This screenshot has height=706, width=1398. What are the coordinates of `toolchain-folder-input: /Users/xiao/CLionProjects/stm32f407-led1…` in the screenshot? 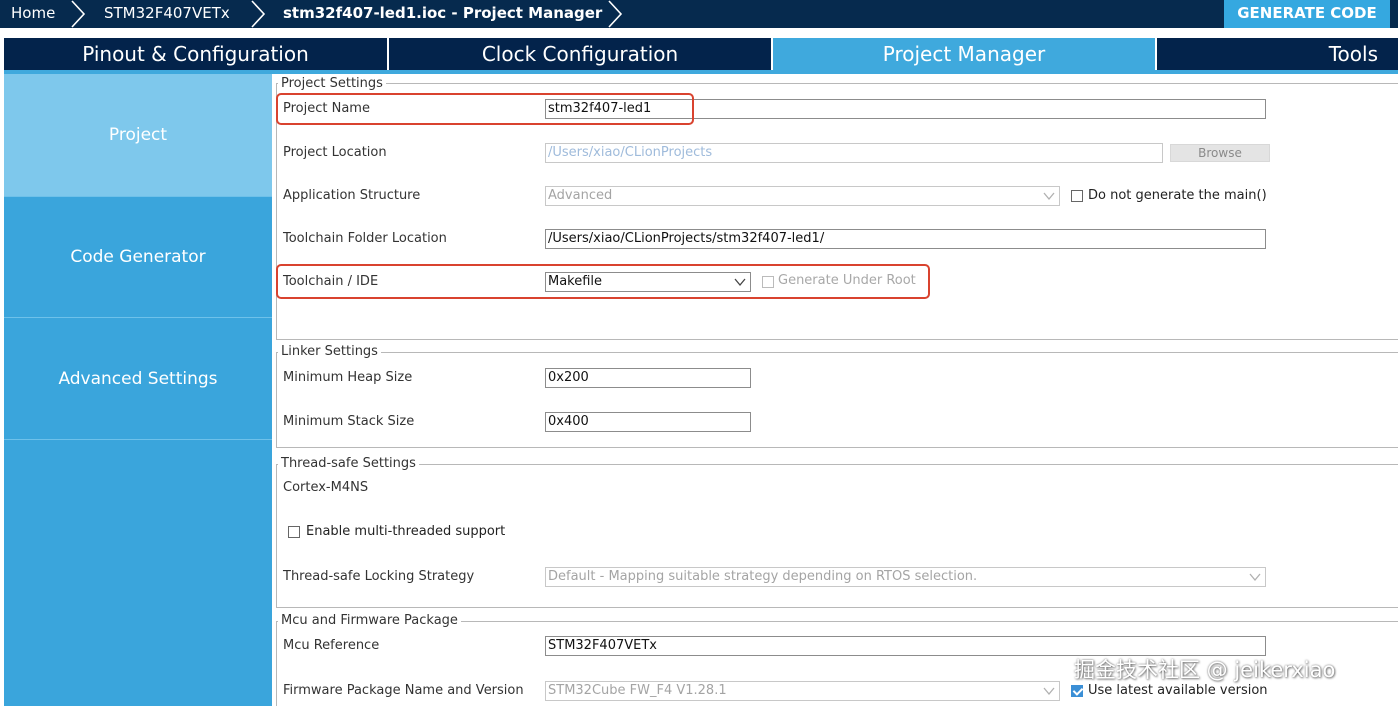 It's located at (905, 239).